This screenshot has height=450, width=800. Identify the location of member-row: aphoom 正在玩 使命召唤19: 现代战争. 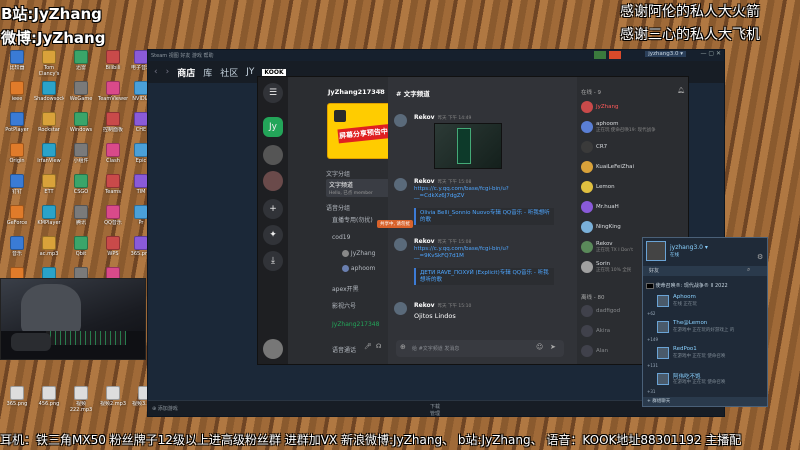
(618, 127).